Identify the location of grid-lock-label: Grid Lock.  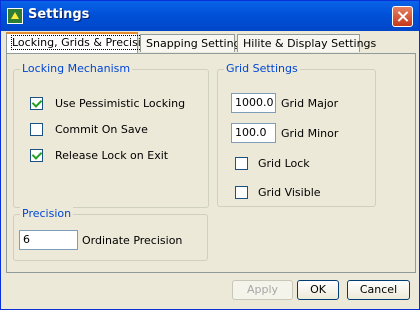
(284, 163).